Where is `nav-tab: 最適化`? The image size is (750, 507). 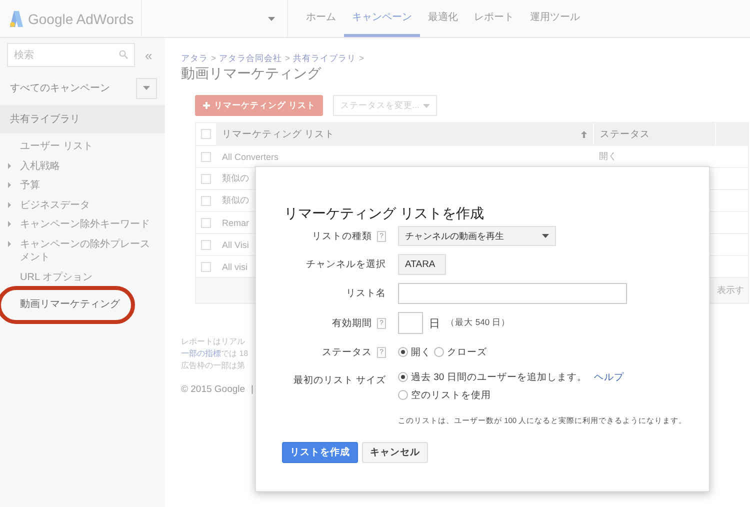 nav-tab: 最適化 is located at coordinates (443, 18).